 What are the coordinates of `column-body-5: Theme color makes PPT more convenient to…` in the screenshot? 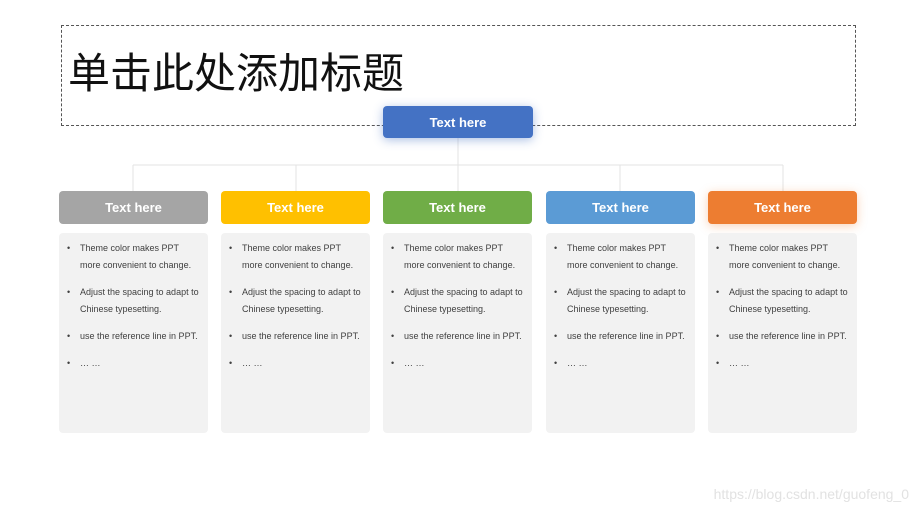 It's located at (782, 333).